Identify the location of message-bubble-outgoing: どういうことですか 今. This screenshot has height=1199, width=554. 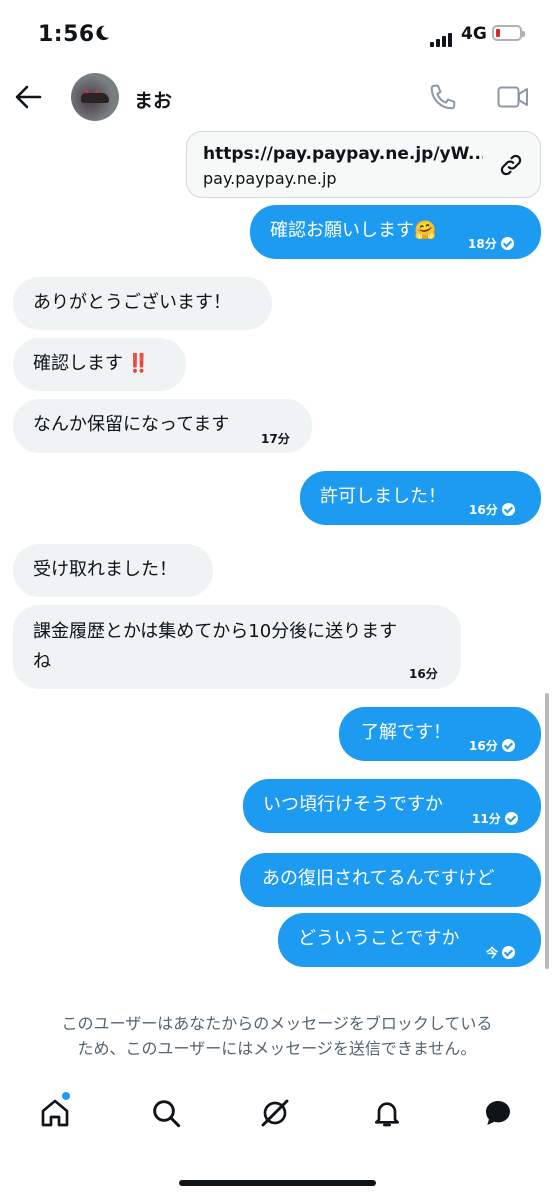
(409, 940).